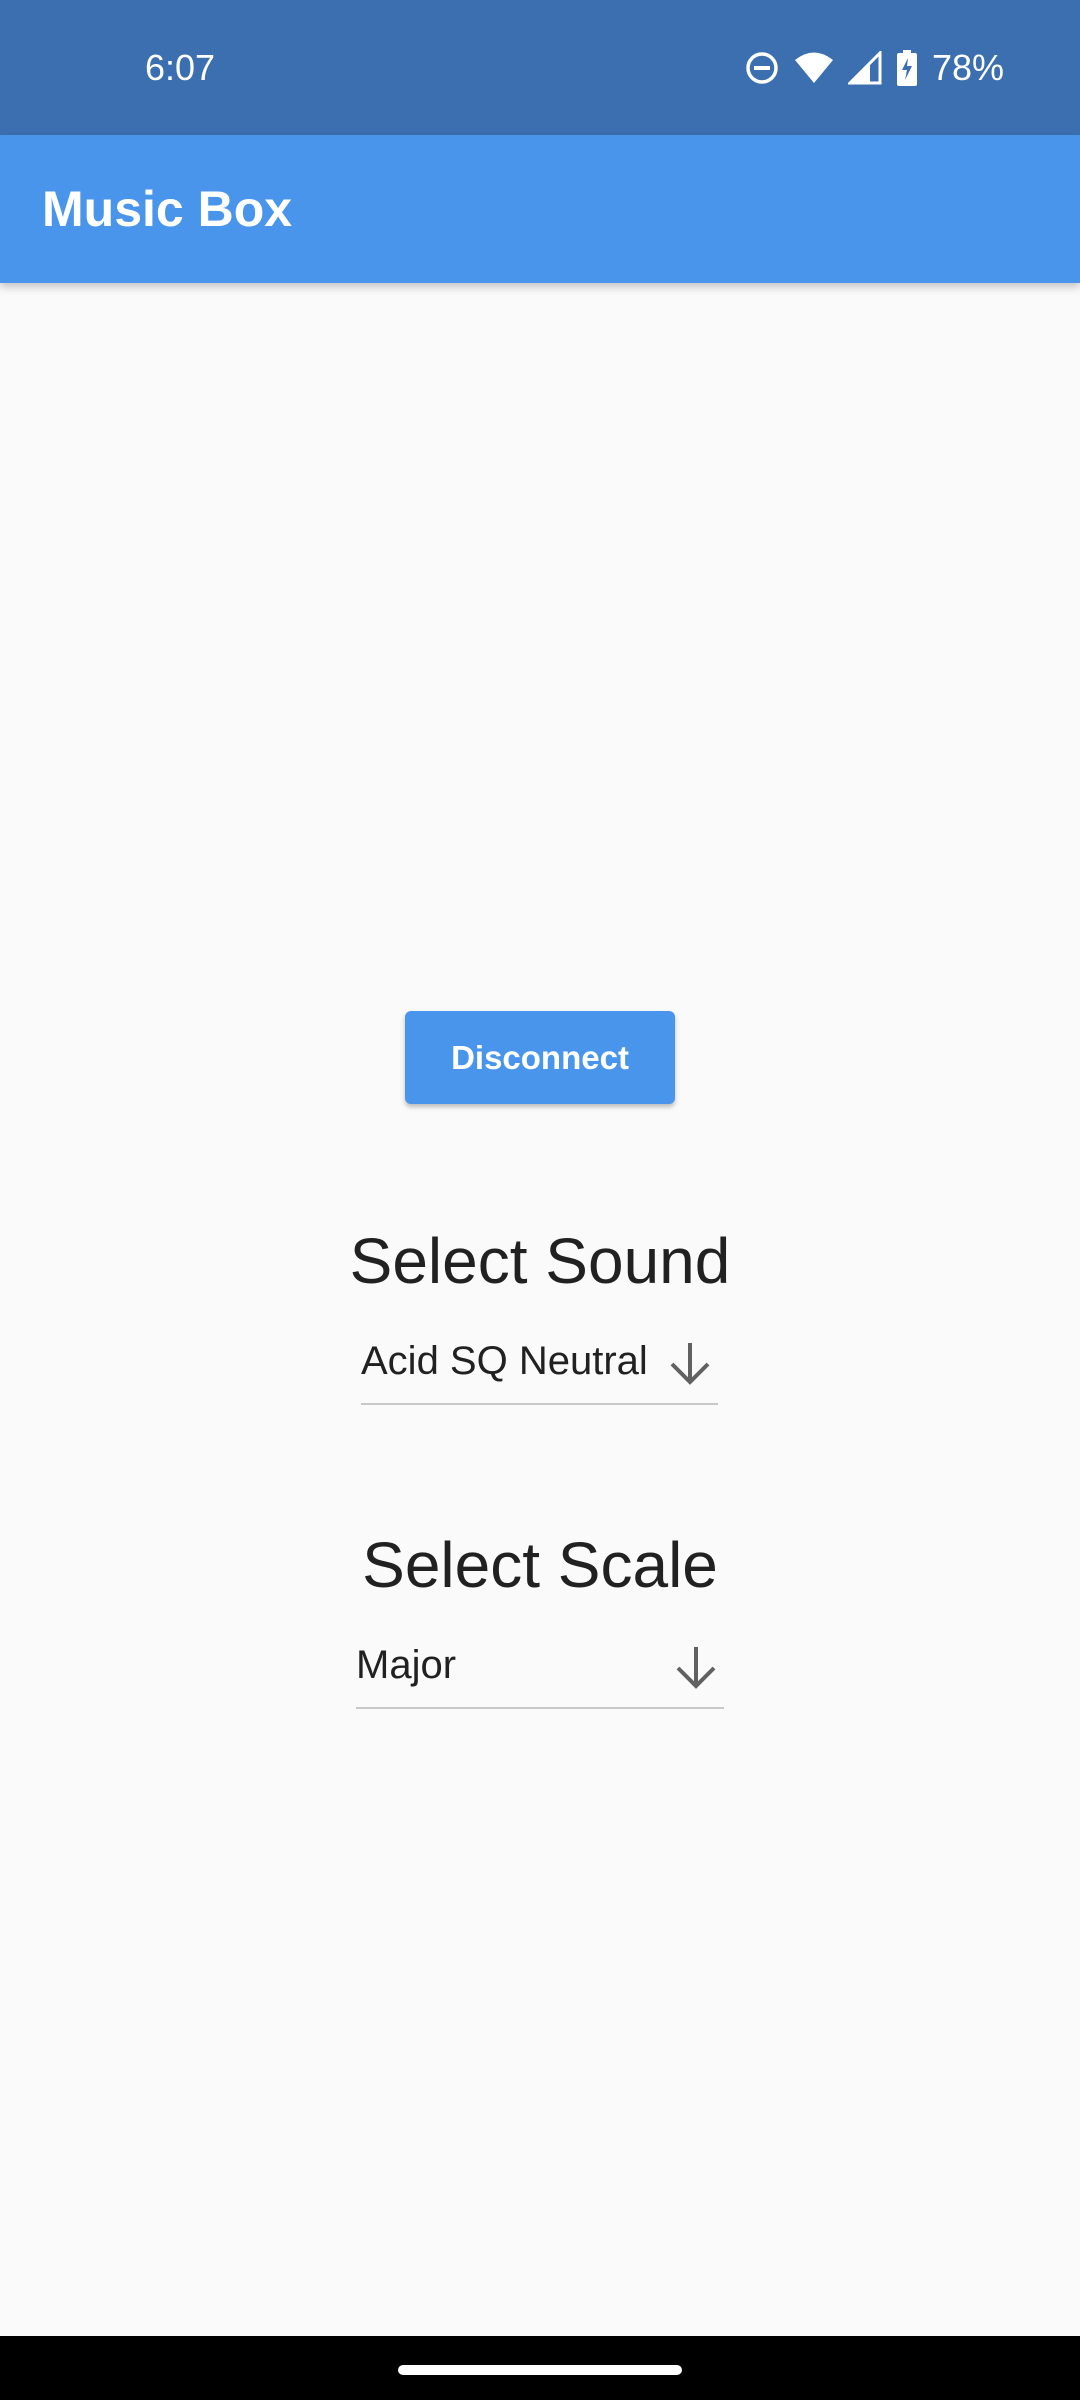  I want to click on app-bar: Music Box, so click(540, 209).